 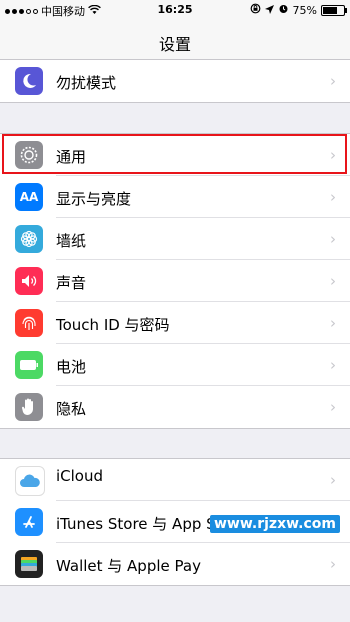 What do you see at coordinates (255, 10) in the screenshot?
I see `rotation-lock-icon` at bounding box center [255, 10].